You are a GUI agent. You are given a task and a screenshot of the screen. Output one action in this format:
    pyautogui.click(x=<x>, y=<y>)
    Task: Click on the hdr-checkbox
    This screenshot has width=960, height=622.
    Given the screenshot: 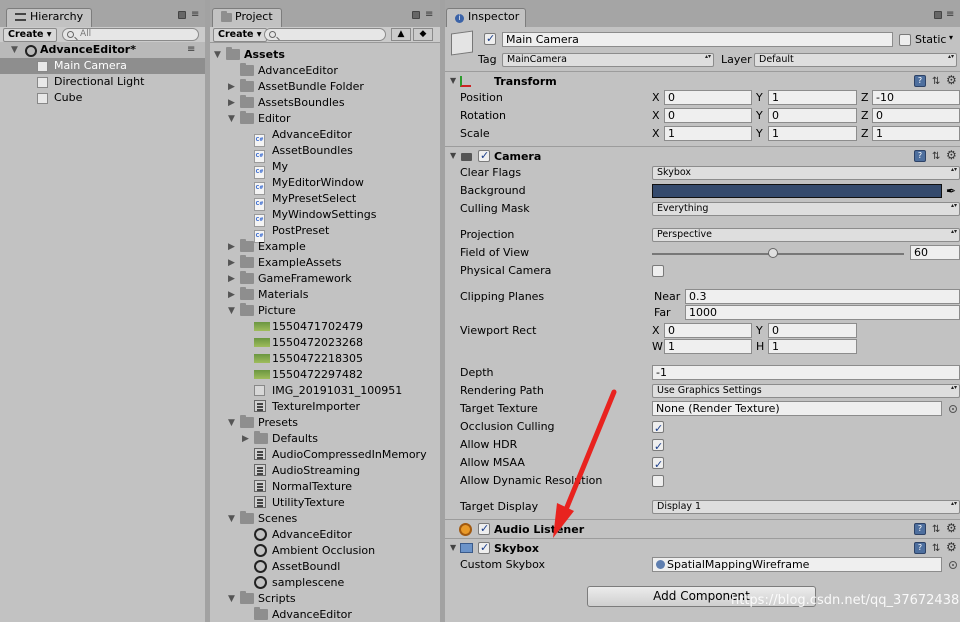 What is the action you would take?
    pyautogui.click(x=658, y=447)
    